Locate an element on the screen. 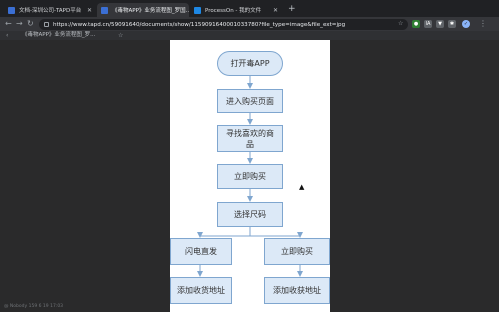 This screenshot has width=499, height=312. puzzle-extension-icon: ✱ is located at coordinates (452, 24).